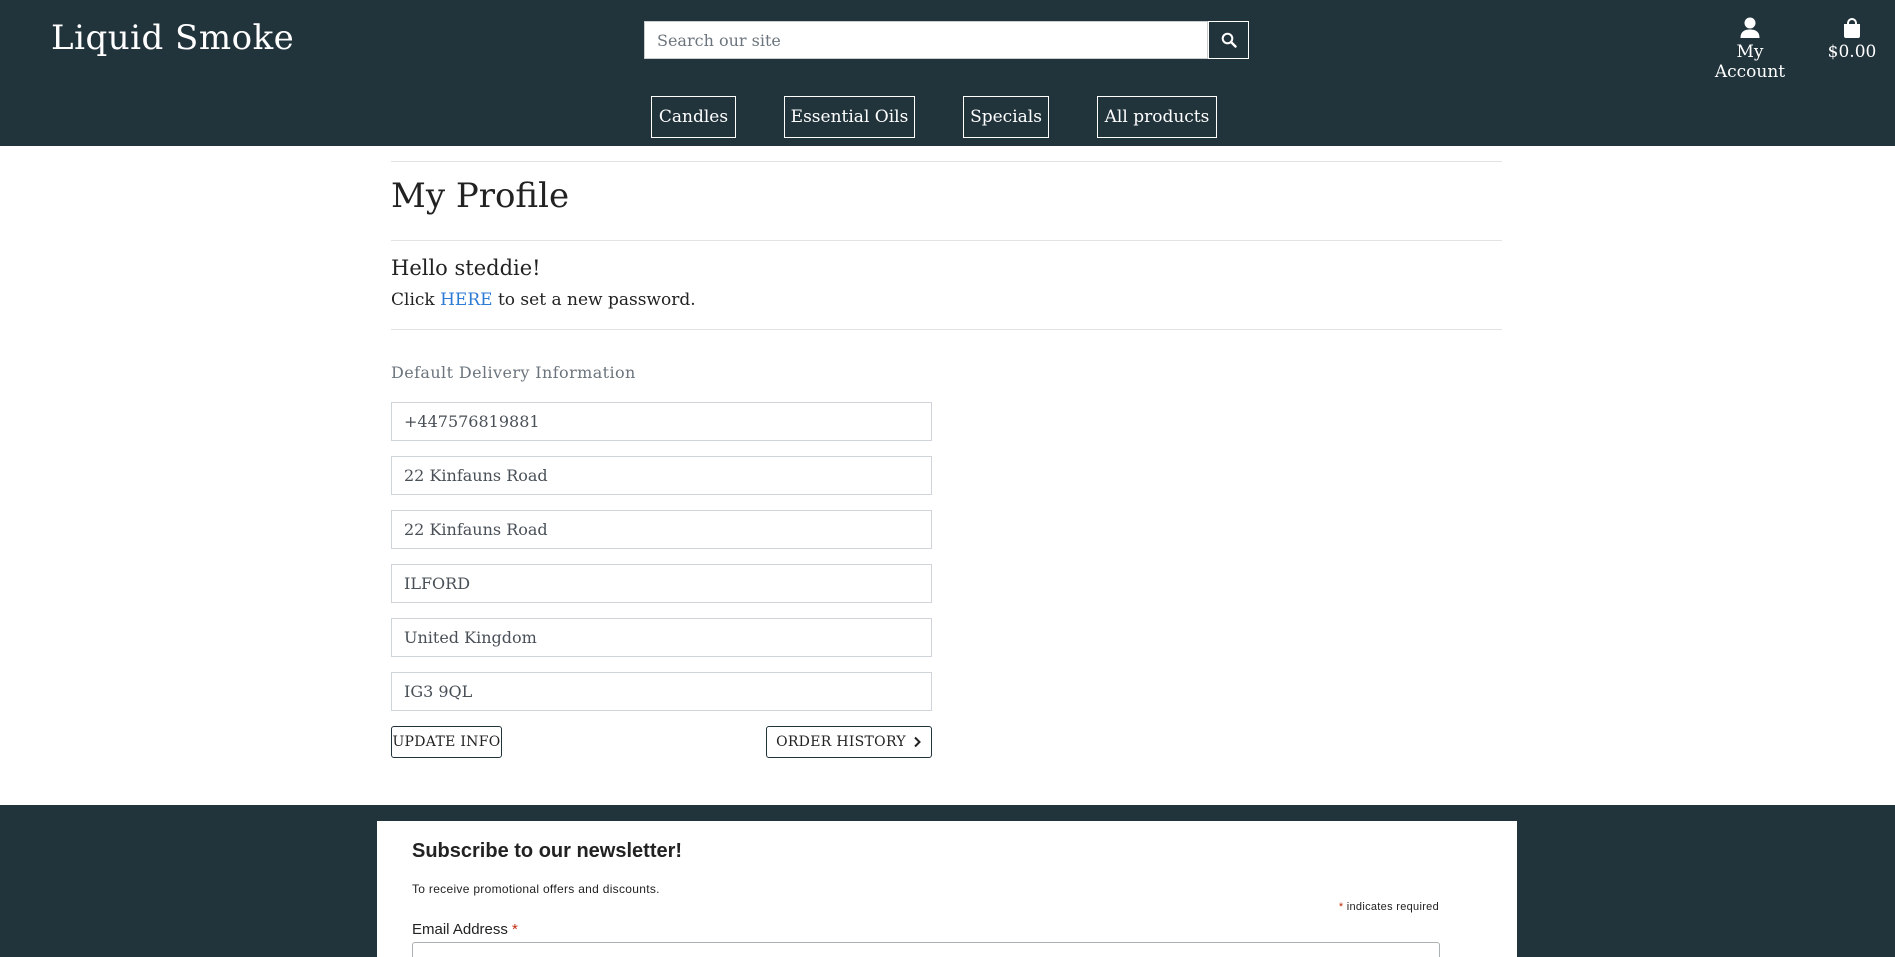  I want to click on newsletter-email-input, so click(926, 949).